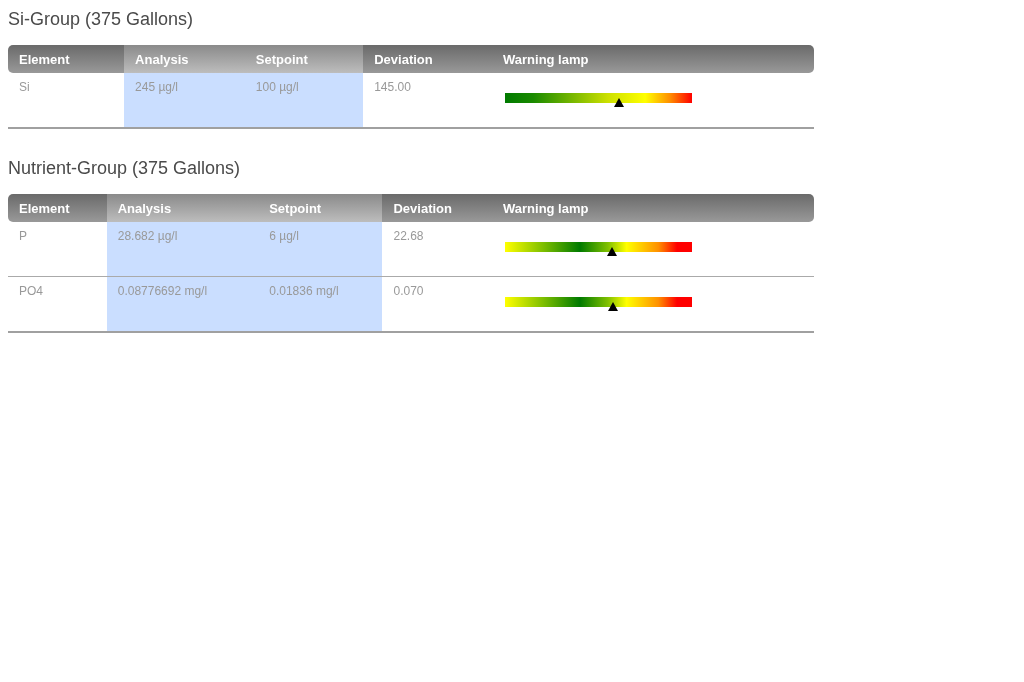 Image resolution: width=1024 pixels, height=682 pixels. I want to click on table-cell: 0.08776692 mg/l, so click(182, 305).